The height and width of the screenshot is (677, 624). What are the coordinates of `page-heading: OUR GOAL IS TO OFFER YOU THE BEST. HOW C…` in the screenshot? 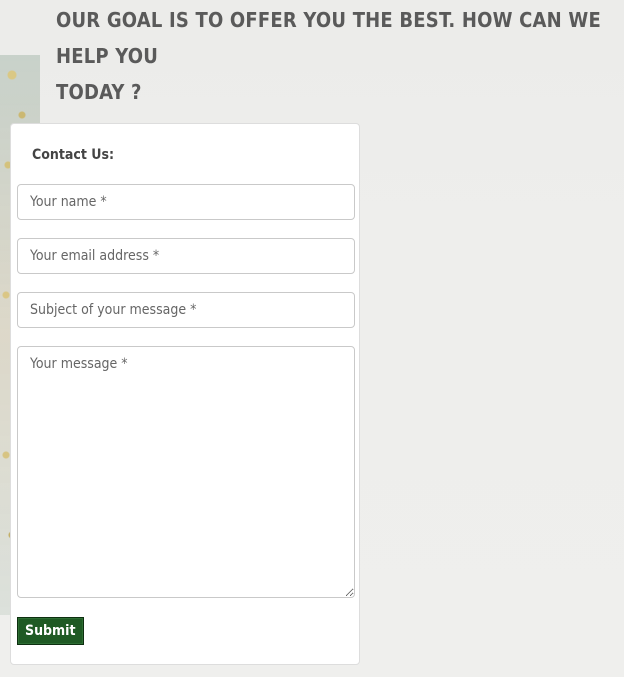 It's located at (340, 56).